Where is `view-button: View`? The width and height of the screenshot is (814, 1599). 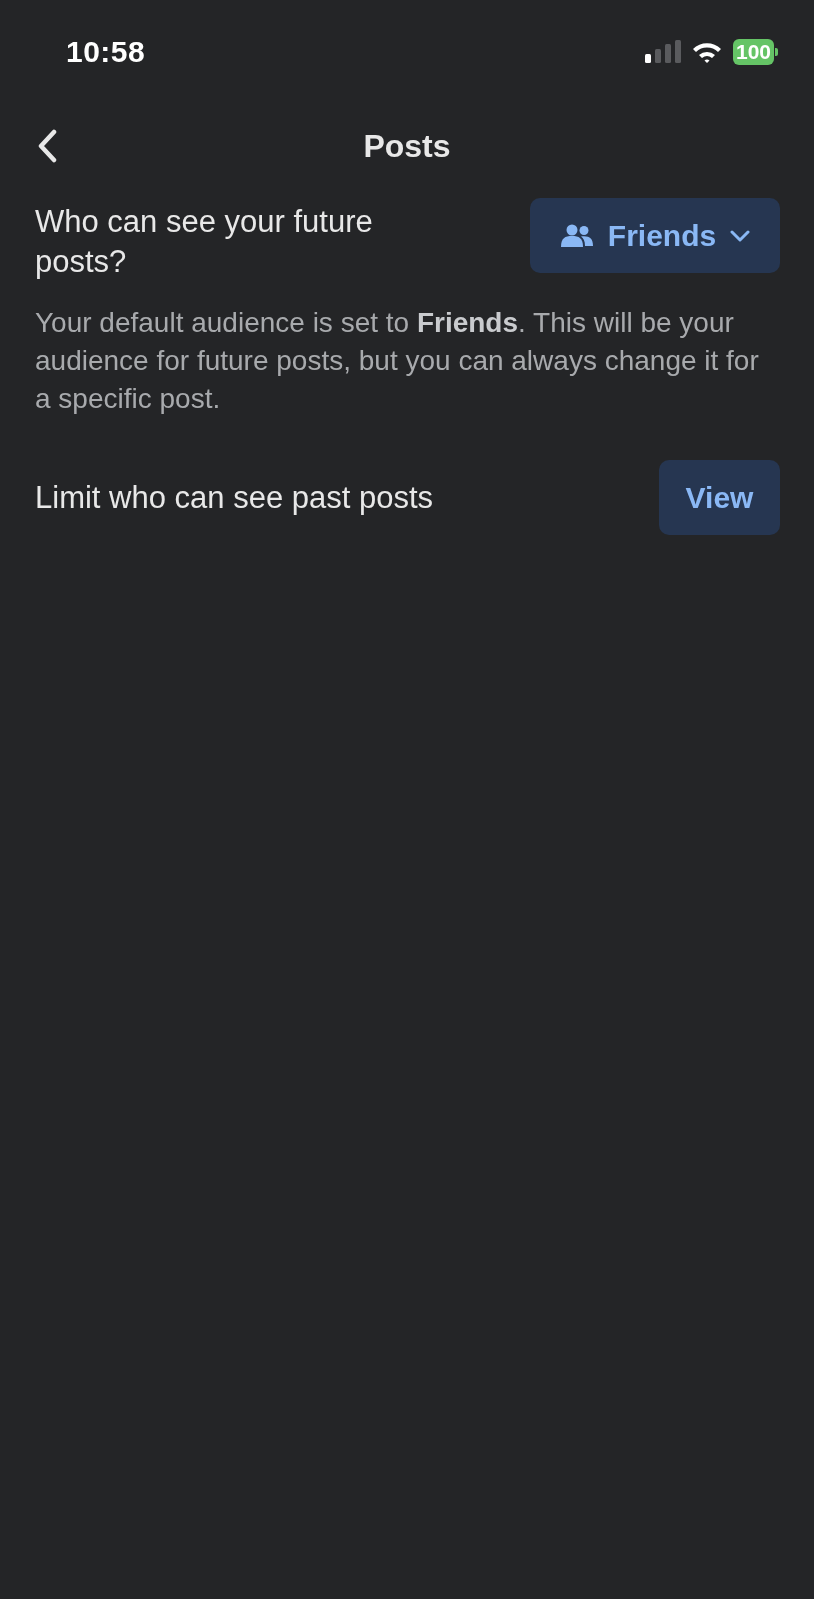 view-button: View is located at coordinates (719, 497).